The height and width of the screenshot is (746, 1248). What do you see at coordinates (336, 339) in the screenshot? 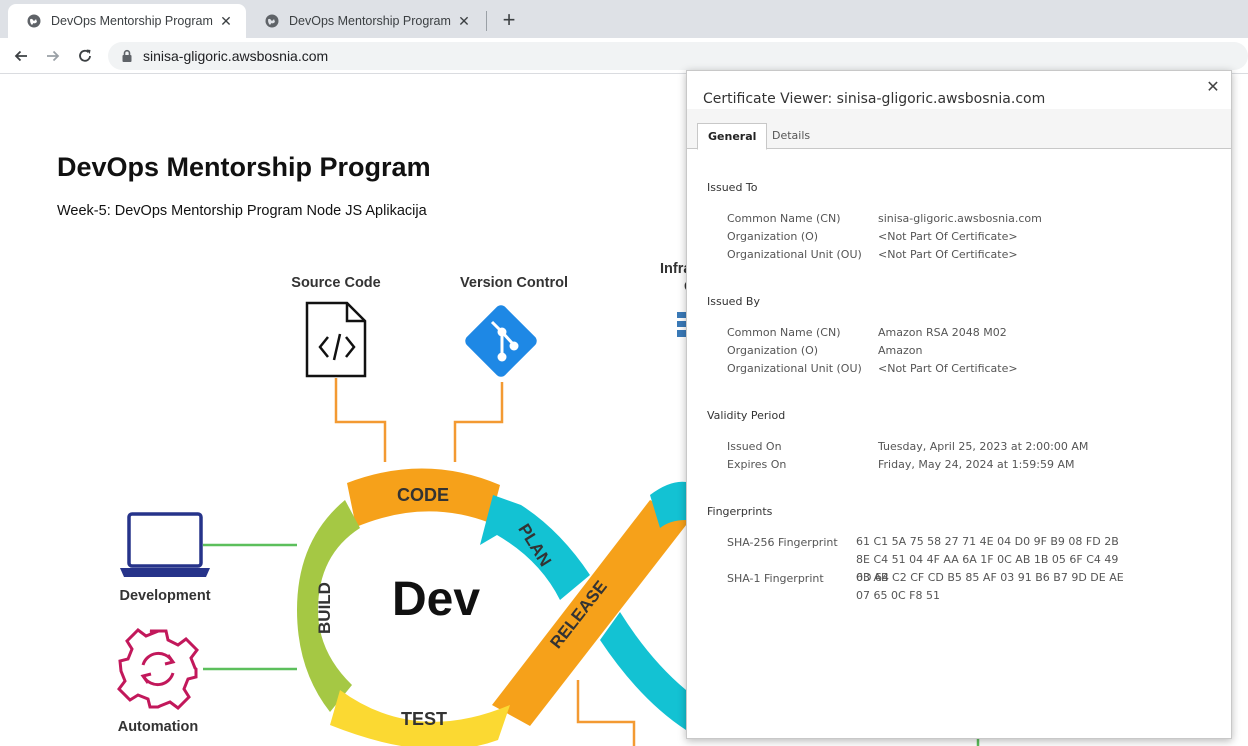
I see `code-file-icon` at bounding box center [336, 339].